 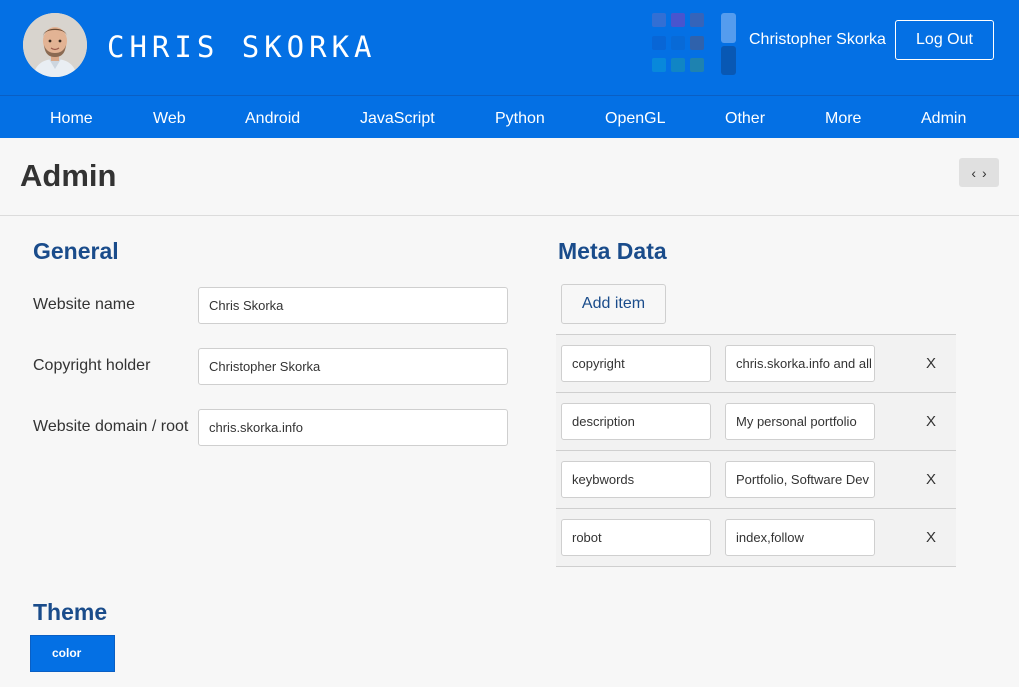 I want to click on meta-row: robot index,follow X, so click(x=756, y=537).